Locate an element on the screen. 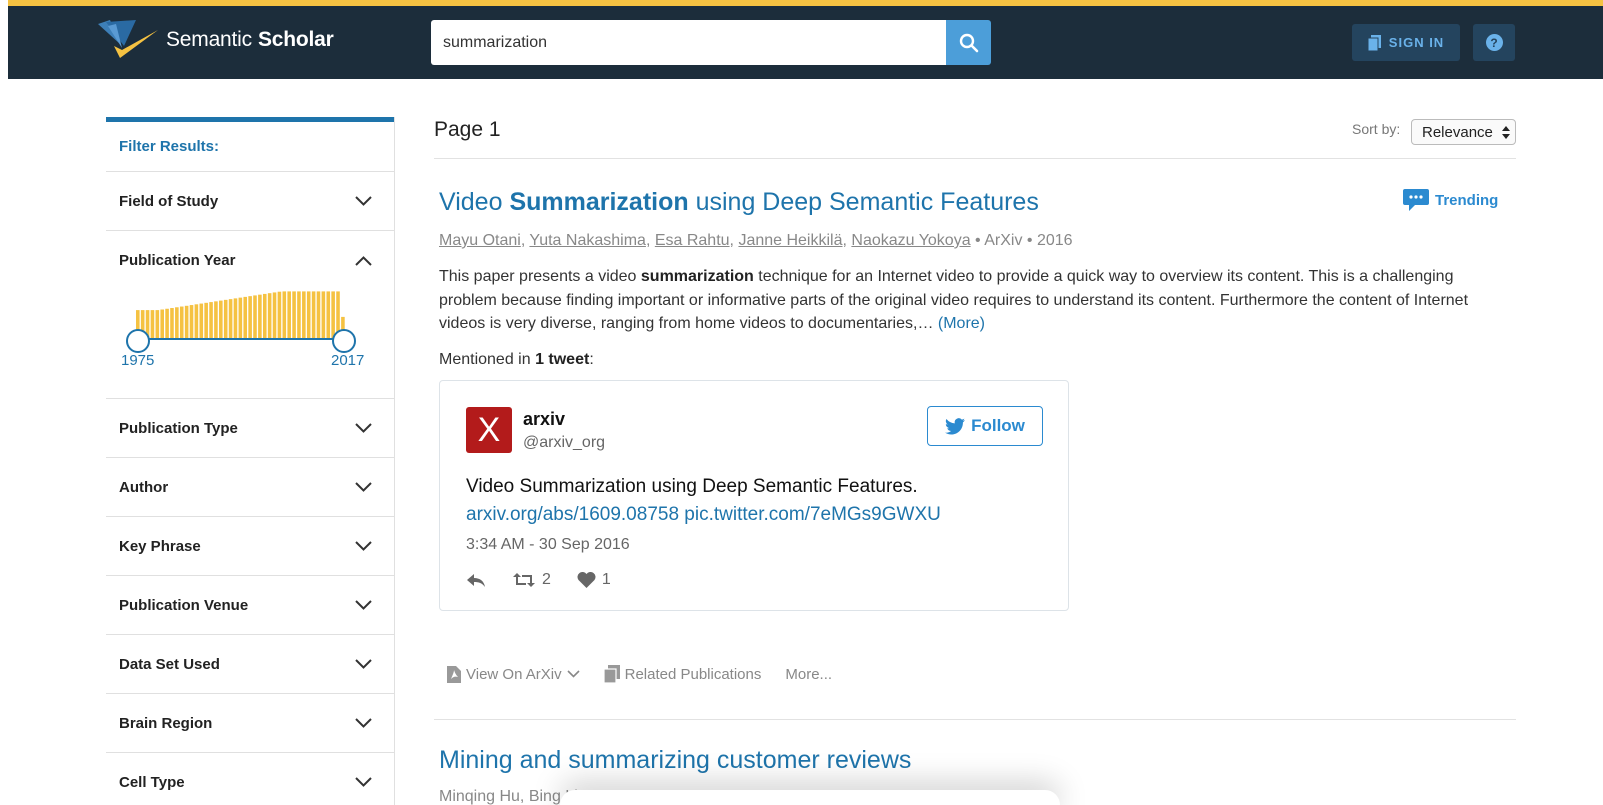  documents-icon is located at coordinates (611, 674).